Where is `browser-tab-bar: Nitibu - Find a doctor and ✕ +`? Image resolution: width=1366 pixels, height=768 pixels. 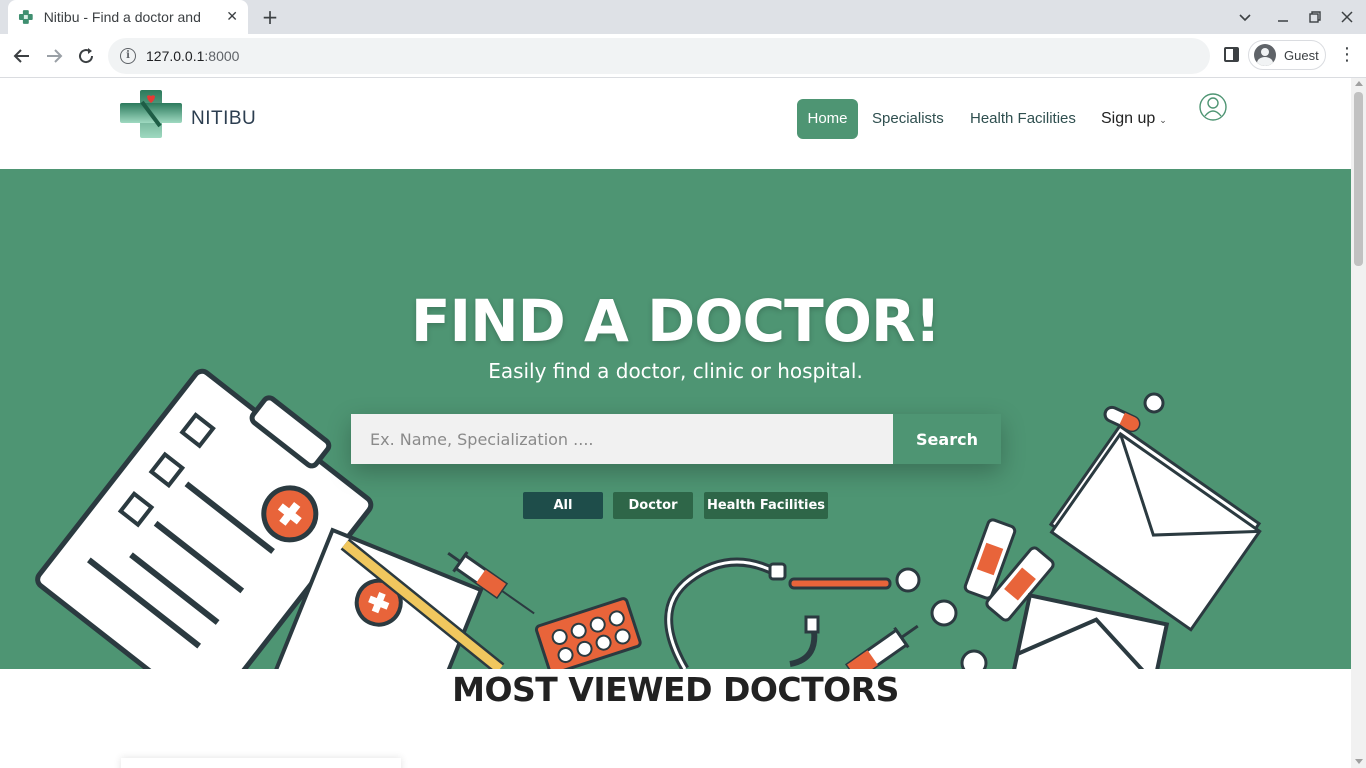 browser-tab-bar: Nitibu - Find a doctor and ✕ + is located at coordinates (683, 17).